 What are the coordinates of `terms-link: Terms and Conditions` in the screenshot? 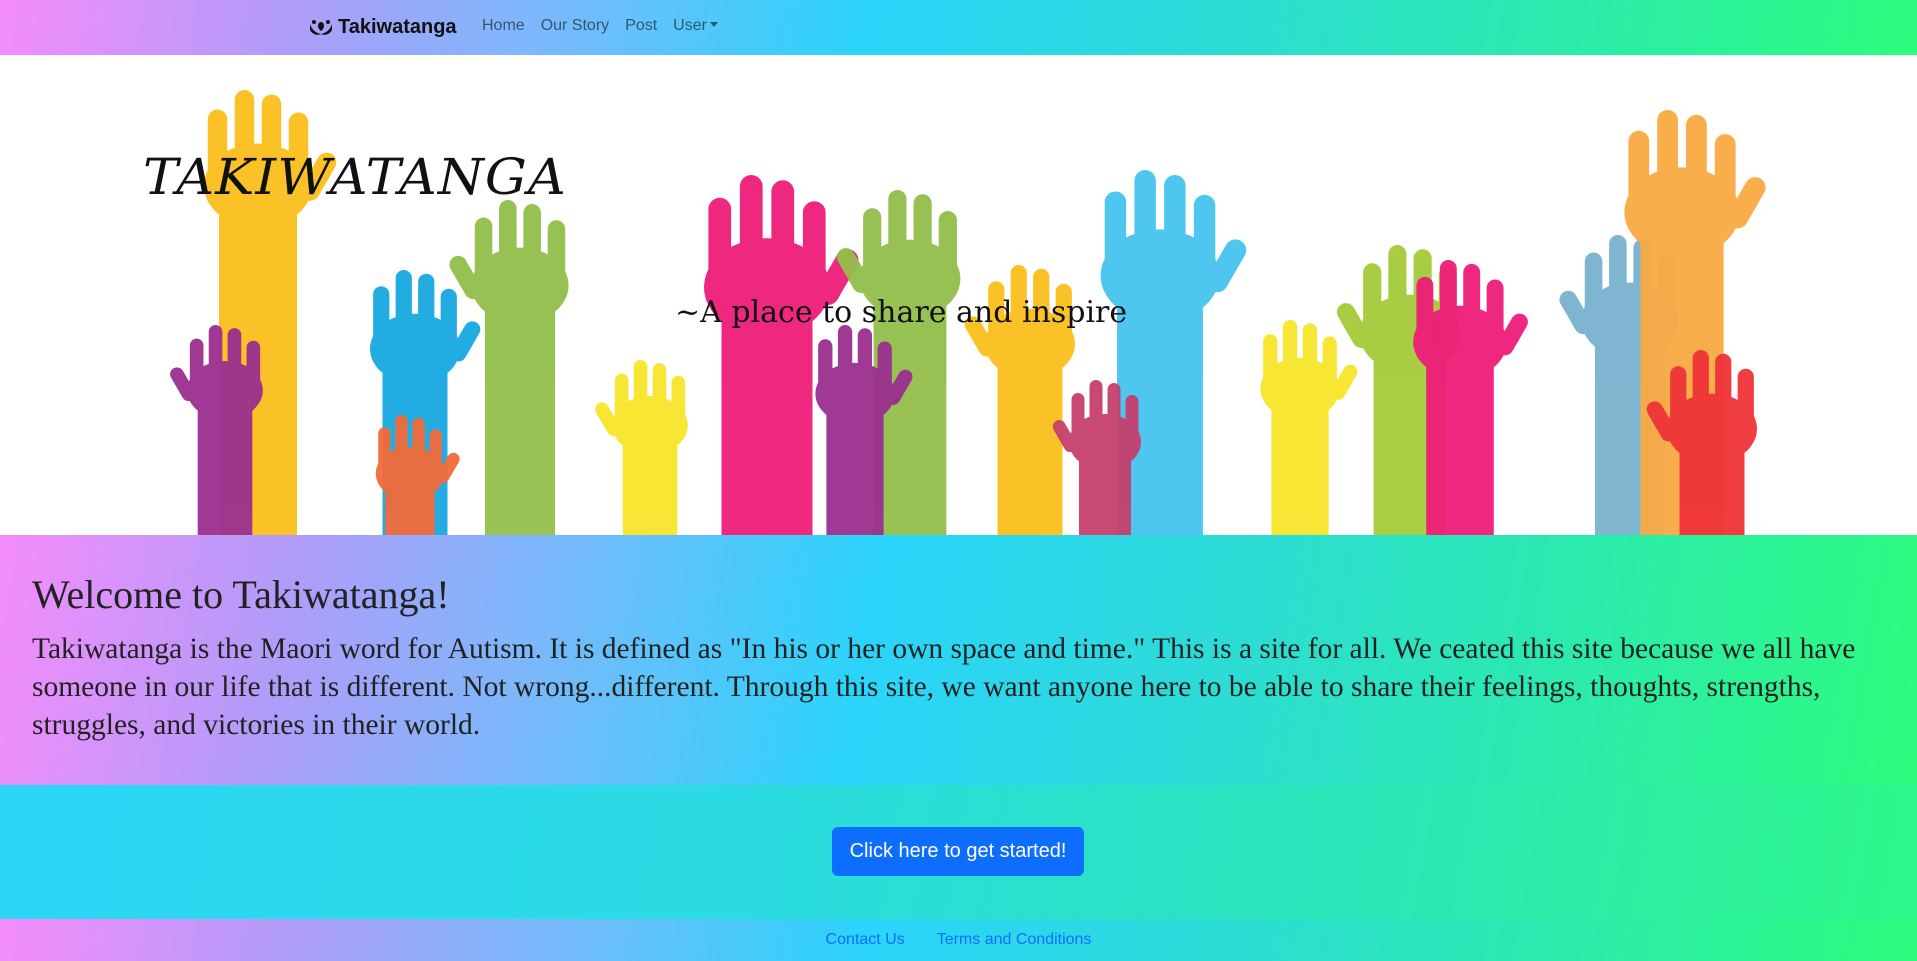 It's located at (1014, 940).